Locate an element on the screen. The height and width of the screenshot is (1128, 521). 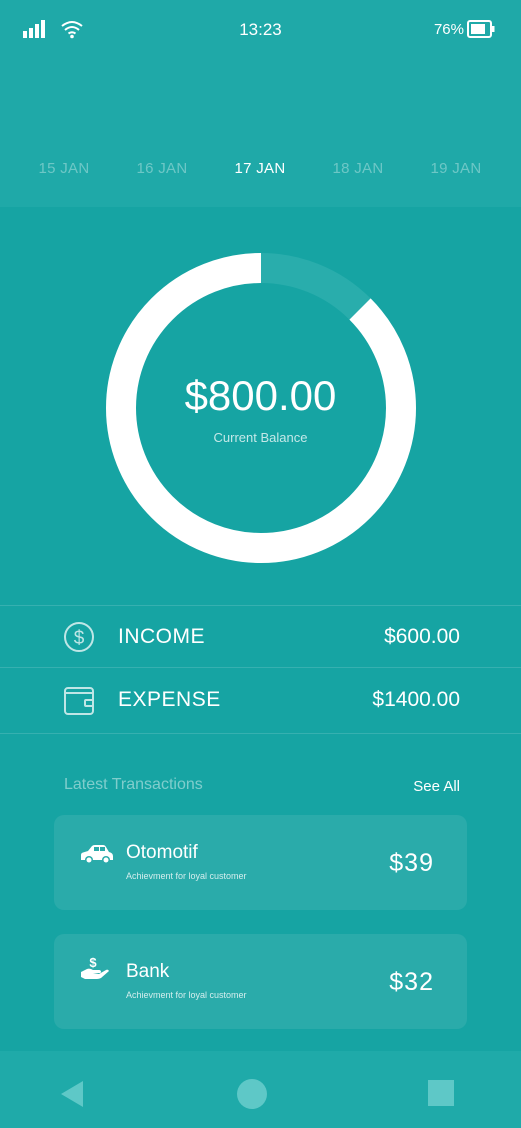
date-tab: 16 JAN is located at coordinates (162, 168).